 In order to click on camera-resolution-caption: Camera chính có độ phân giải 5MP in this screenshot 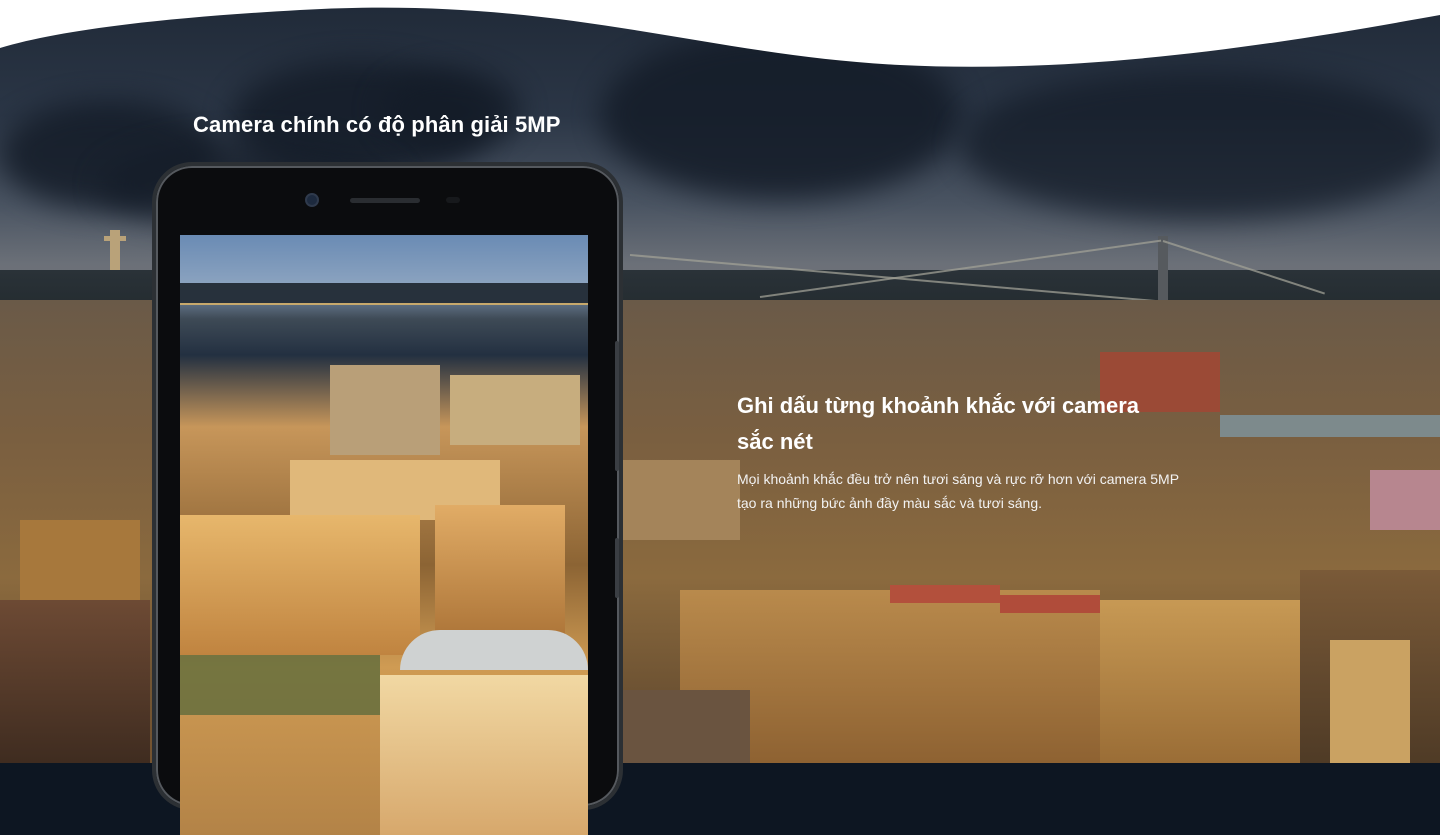, I will do `click(377, 124)`.